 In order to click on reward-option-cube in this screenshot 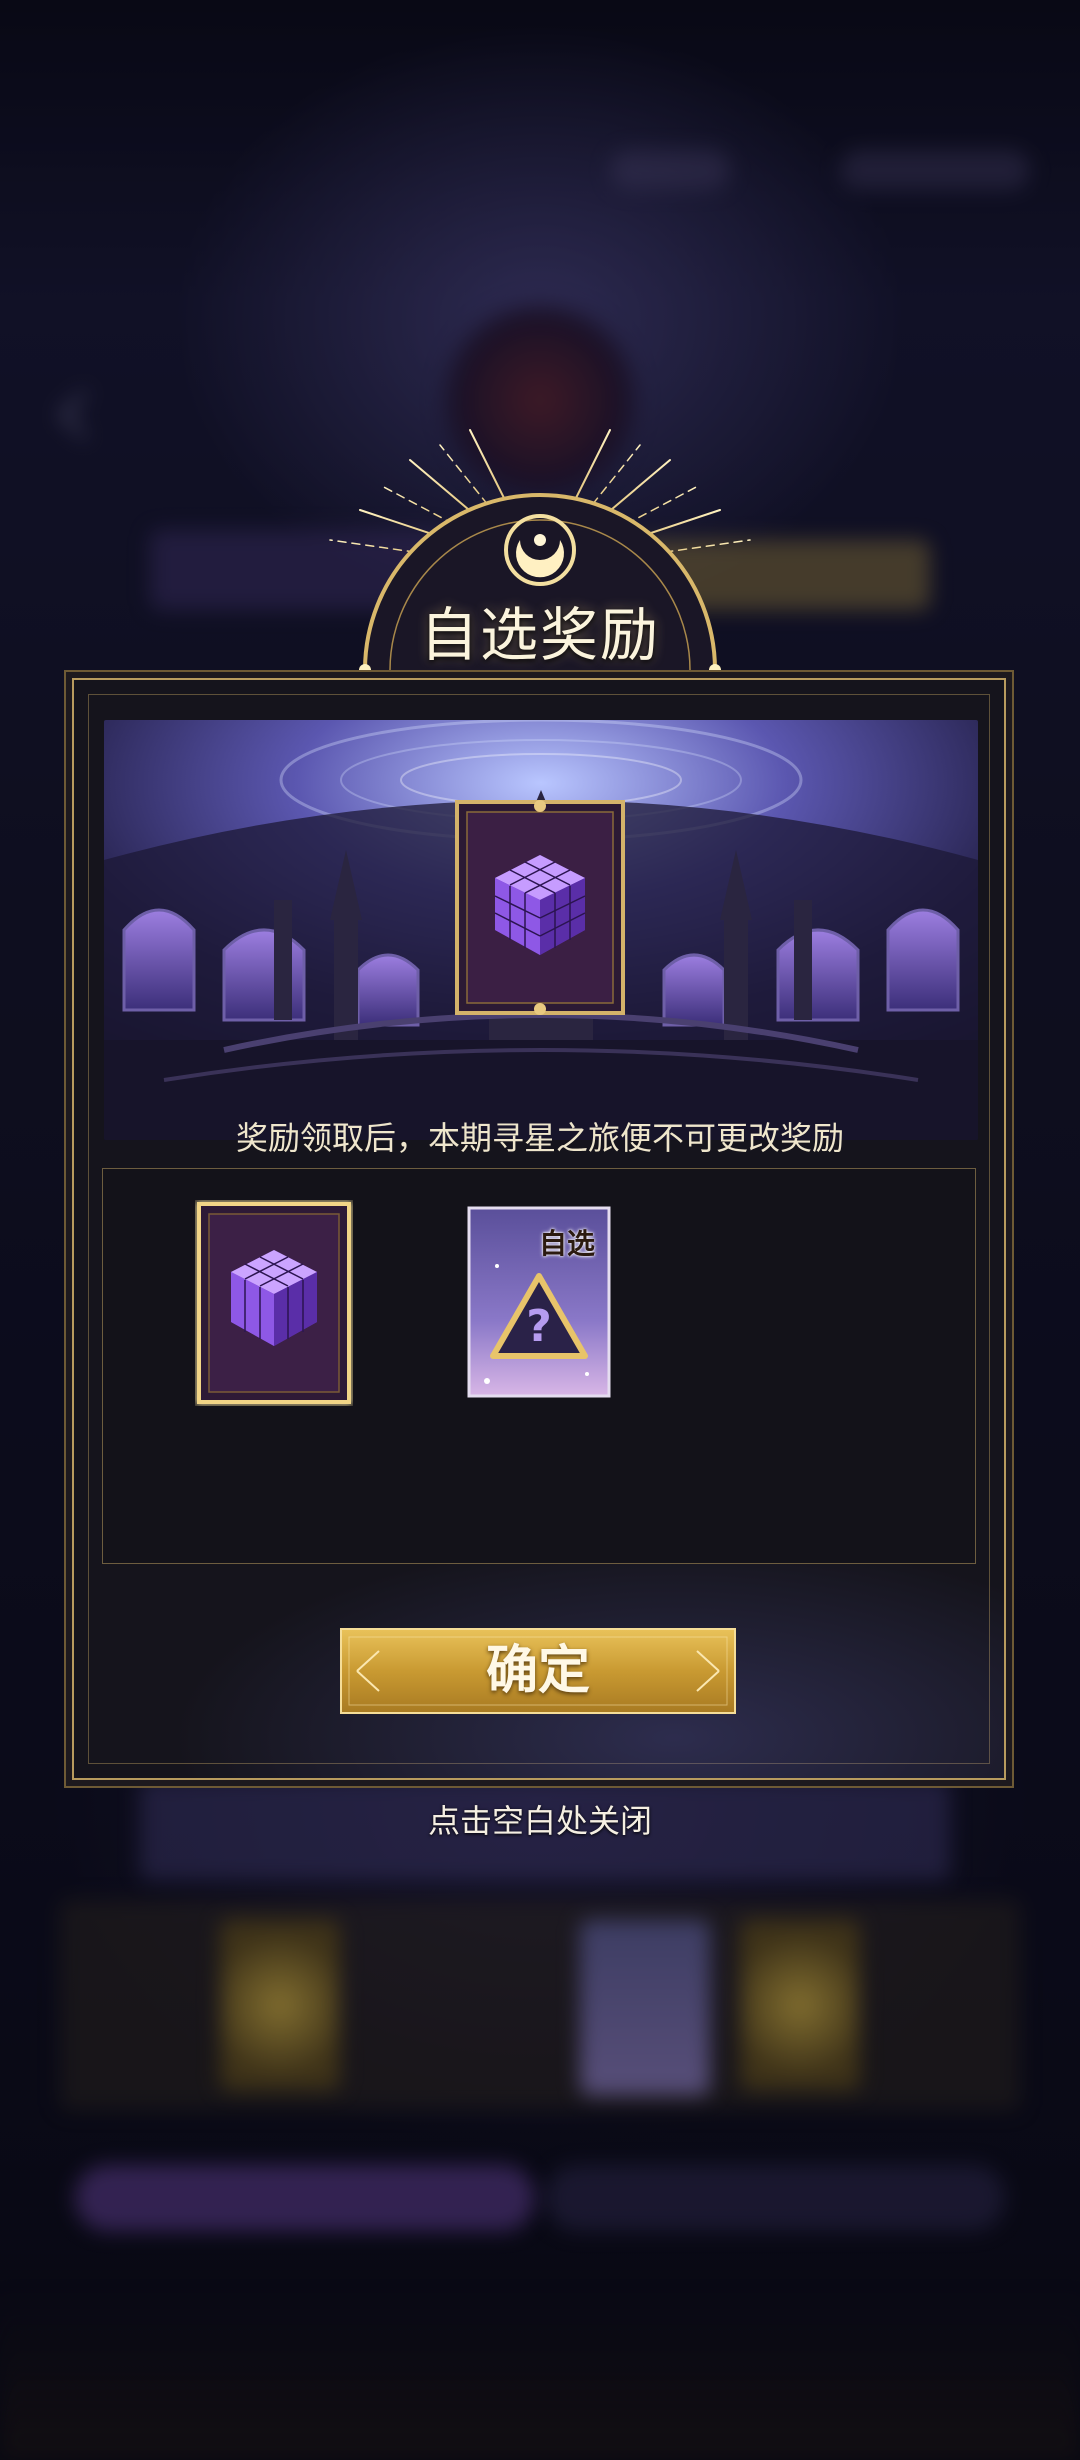, I will do `click(274, 1303)`.